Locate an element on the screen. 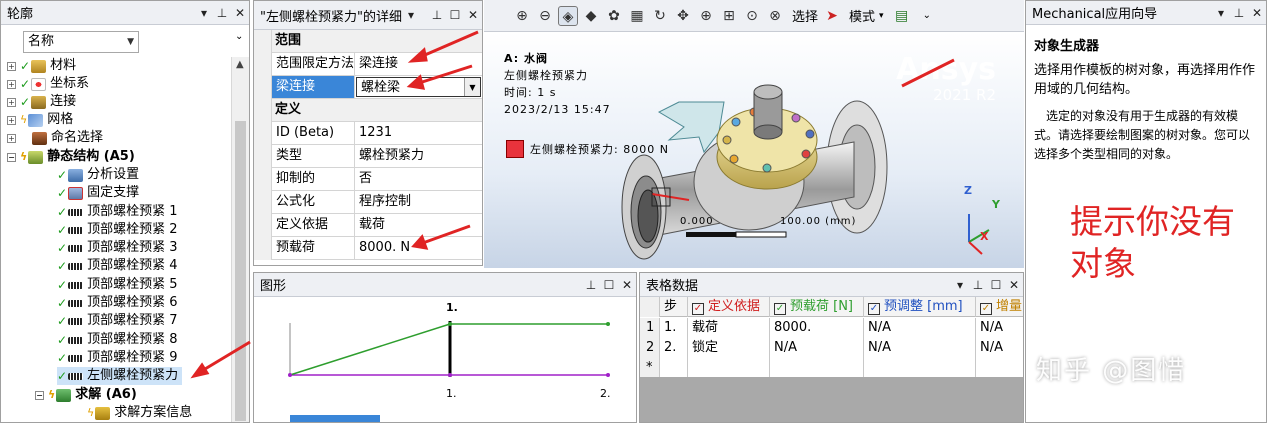 The width and height of the screenshot is (1267, 423). preload-input: 8000. N is located at coordinates (418, 248).